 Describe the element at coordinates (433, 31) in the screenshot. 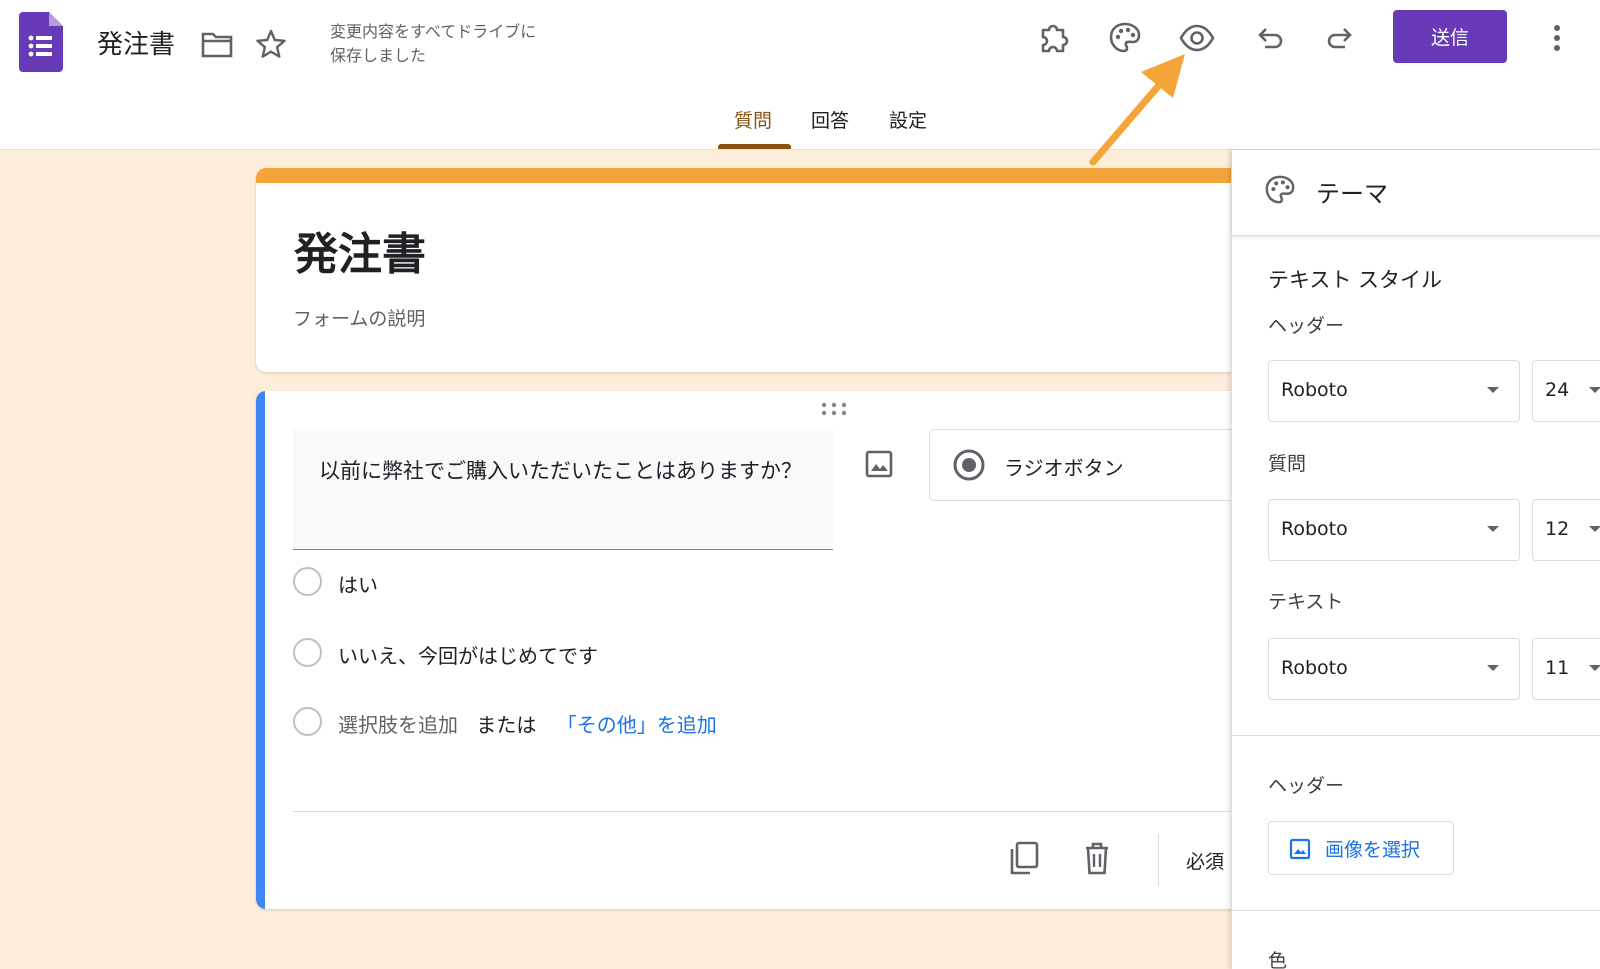

I see `save-status-line1: 変更内容をすべてドライブに` at that location.